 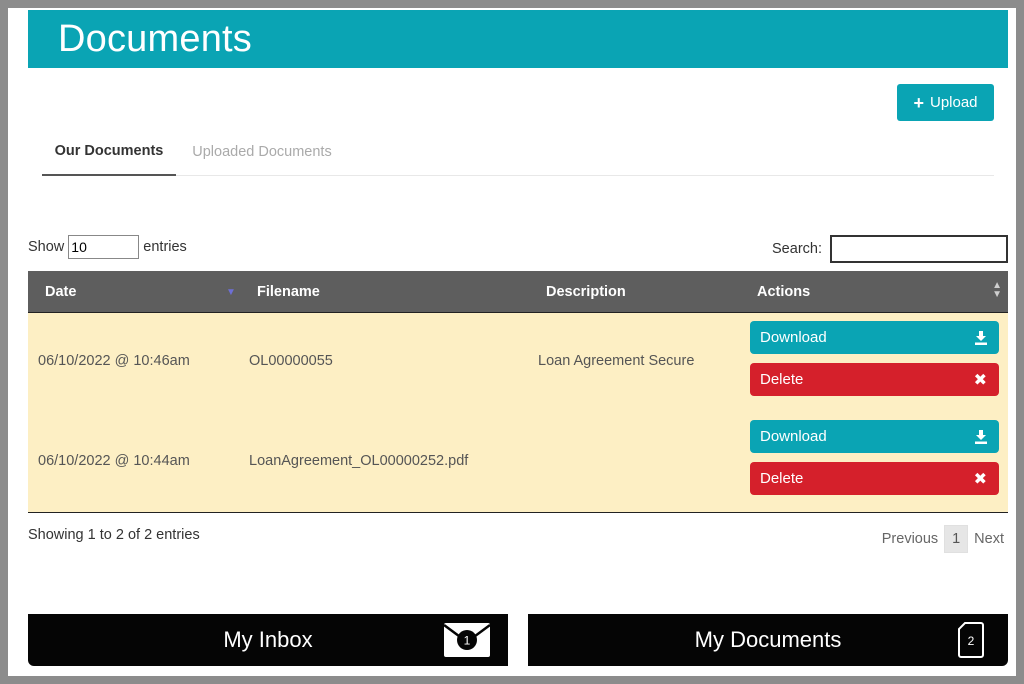 I want to click on pagination: Previous 1 Next, so click(x=943, y=539).